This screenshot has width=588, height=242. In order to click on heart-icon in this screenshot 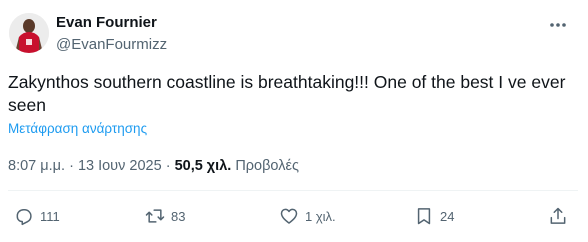, I will do `click(289, 216)`.